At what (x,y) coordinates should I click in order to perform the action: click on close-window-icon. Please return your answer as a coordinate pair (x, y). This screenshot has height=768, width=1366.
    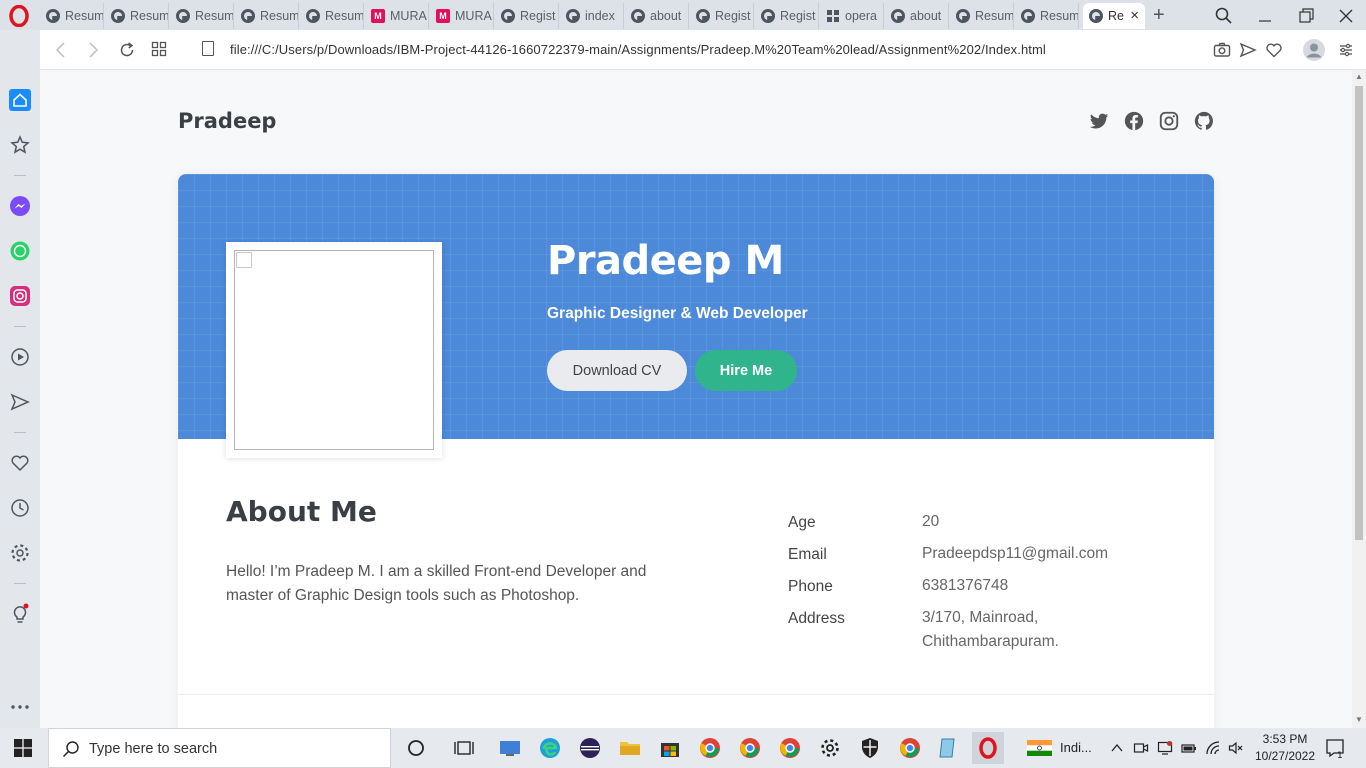
    Looking at the image, I should click on (1346, 16).